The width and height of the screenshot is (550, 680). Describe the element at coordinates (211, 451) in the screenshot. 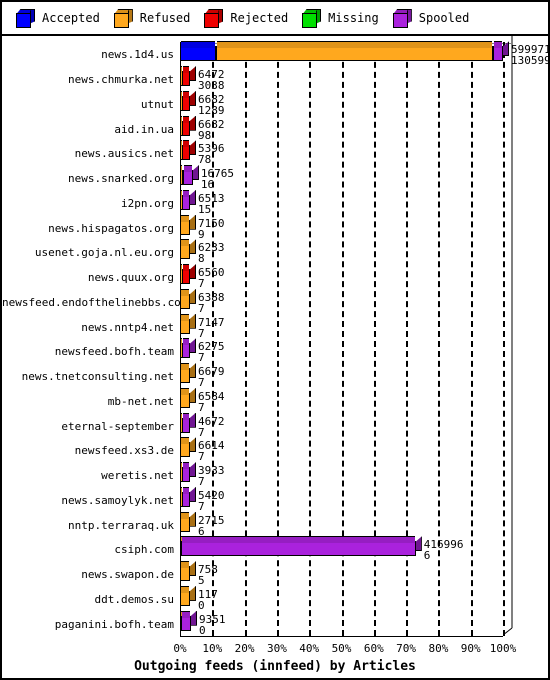

I see `bar-value-labels: 6614 7` at that location.